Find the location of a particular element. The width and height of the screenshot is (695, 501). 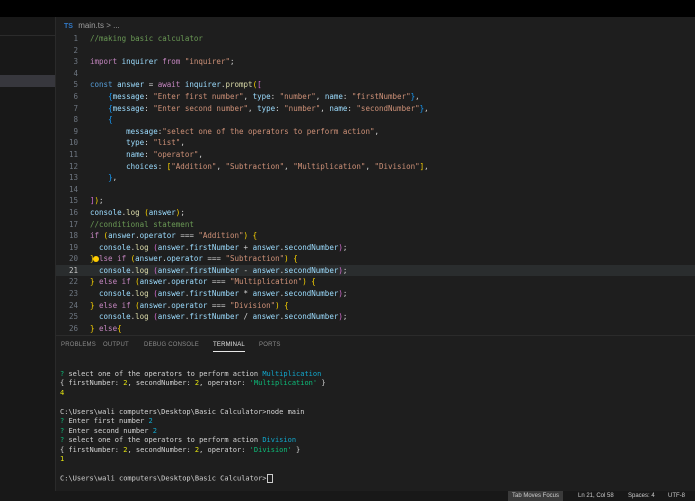

code-line: 17 //conditional statement is located at coordinates (375, 225).